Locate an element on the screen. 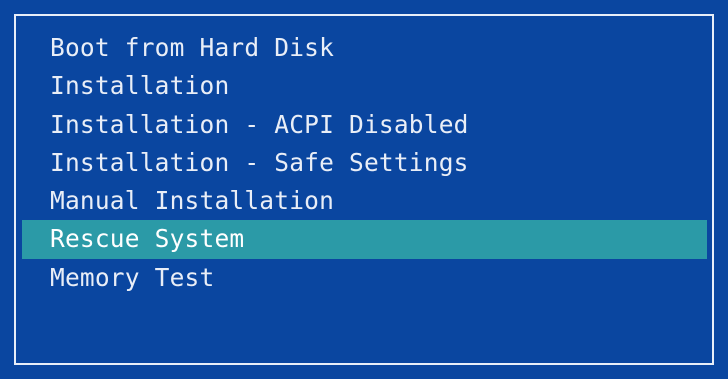 Image resolution: width=728 pixels, height=379 pixels. menu-item-label: Manual Installation is located at coordinates (192, 201).